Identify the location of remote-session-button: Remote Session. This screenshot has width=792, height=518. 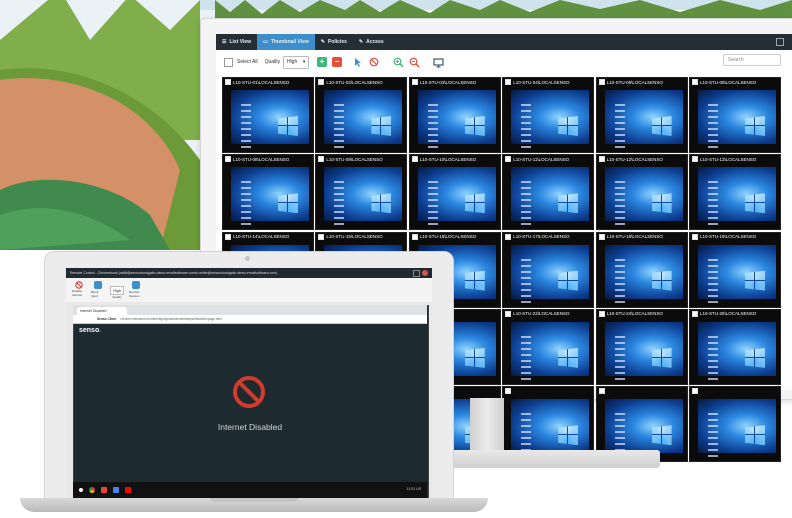
(136, 288).